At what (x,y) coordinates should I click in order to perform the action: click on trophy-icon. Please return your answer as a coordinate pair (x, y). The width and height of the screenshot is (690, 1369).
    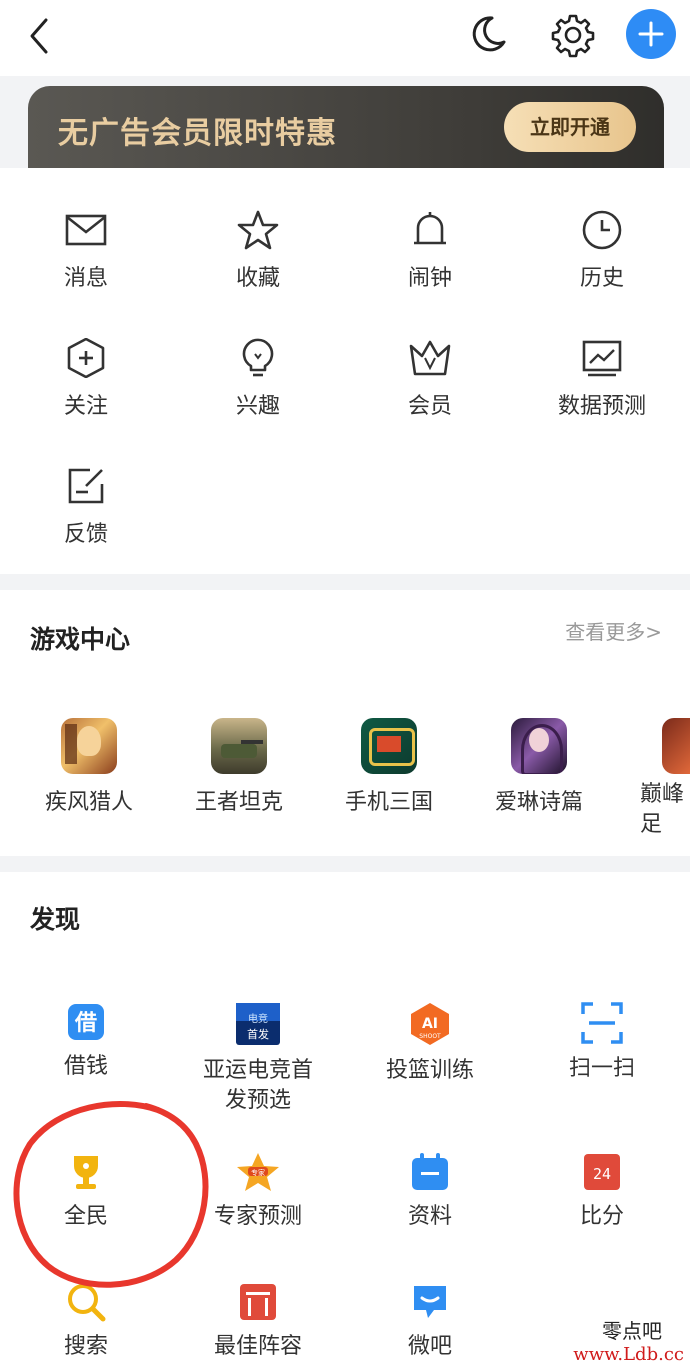
    Looking at the image, I should click on (86, 1172).